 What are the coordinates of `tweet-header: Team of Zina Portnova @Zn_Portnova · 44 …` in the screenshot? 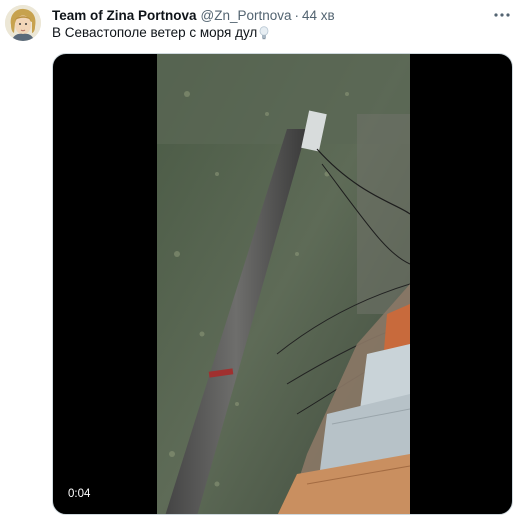 It's located at (193, 16).